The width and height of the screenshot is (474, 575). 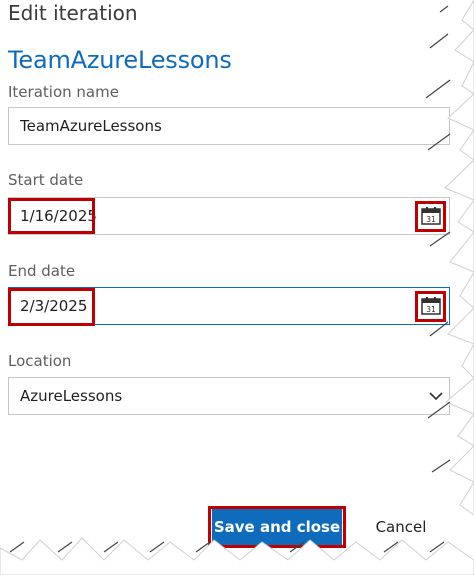 What do you see at coordinates (71, 396) in the screenshot?
I see `location-value: AzureLessons` at bounding box center [71, 396].